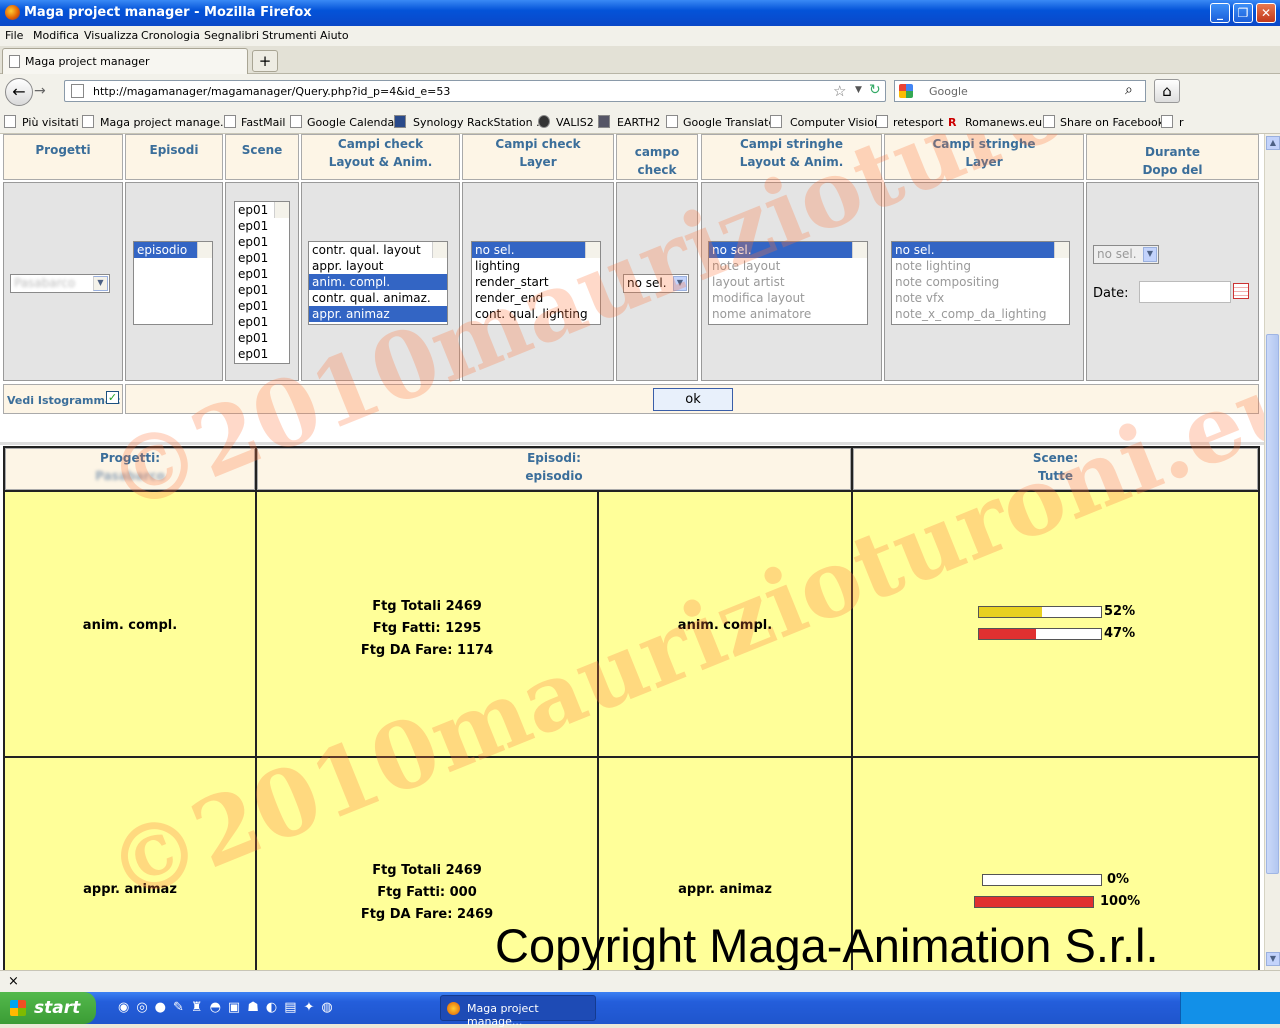  Describe the element at coordinates (1172, 152) in the screenshot. I see `header-line: Durante` at that location.